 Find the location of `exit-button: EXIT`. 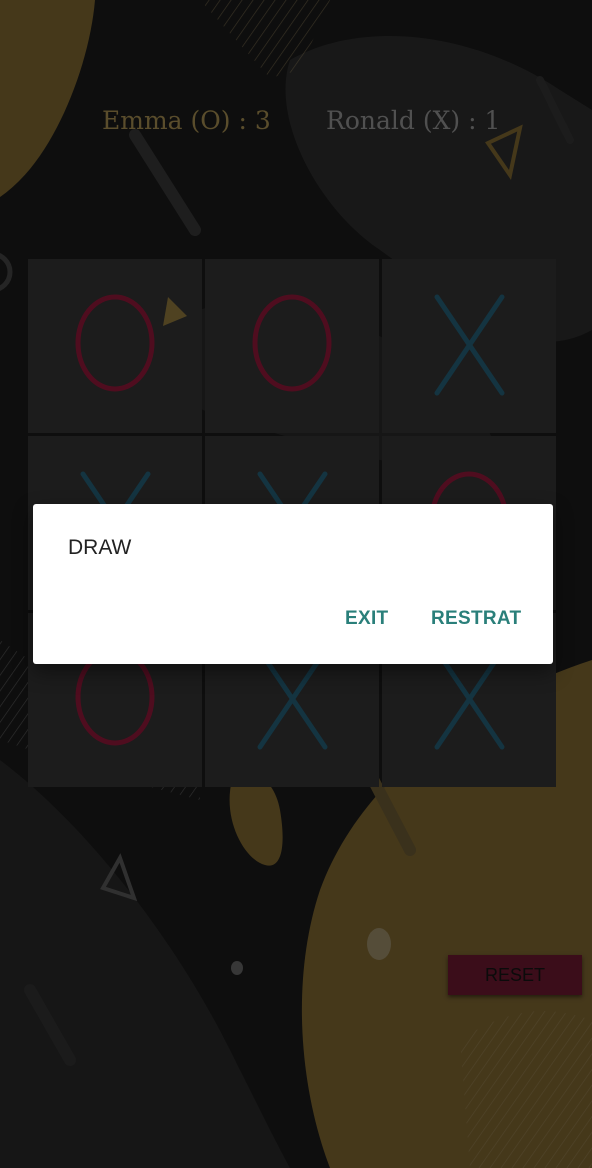

exit-button: EXIT is located at coordinates (366, 619).